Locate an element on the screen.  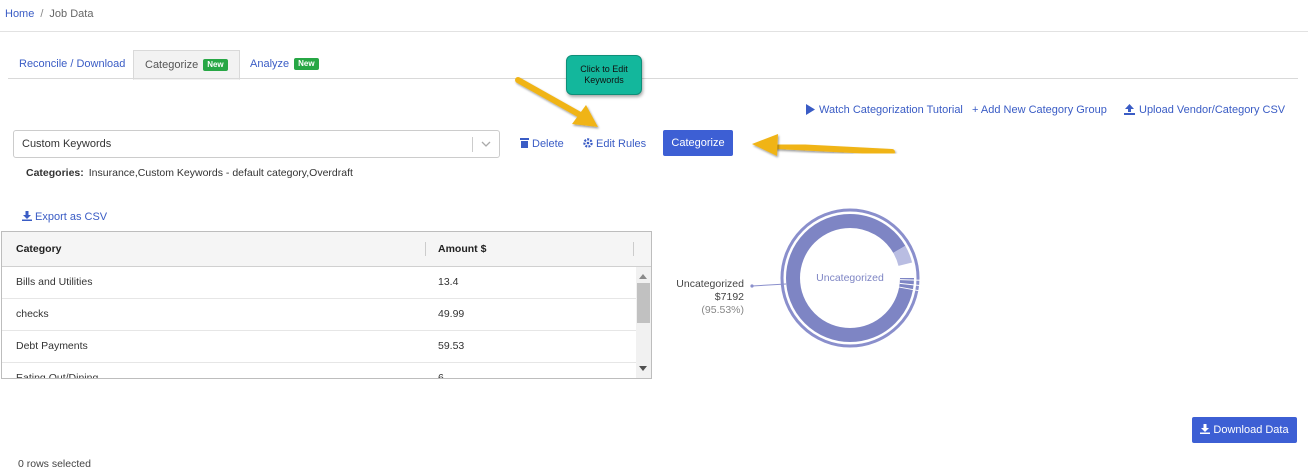
arrow-to-edit-rules is located at coordinates (556, 102).